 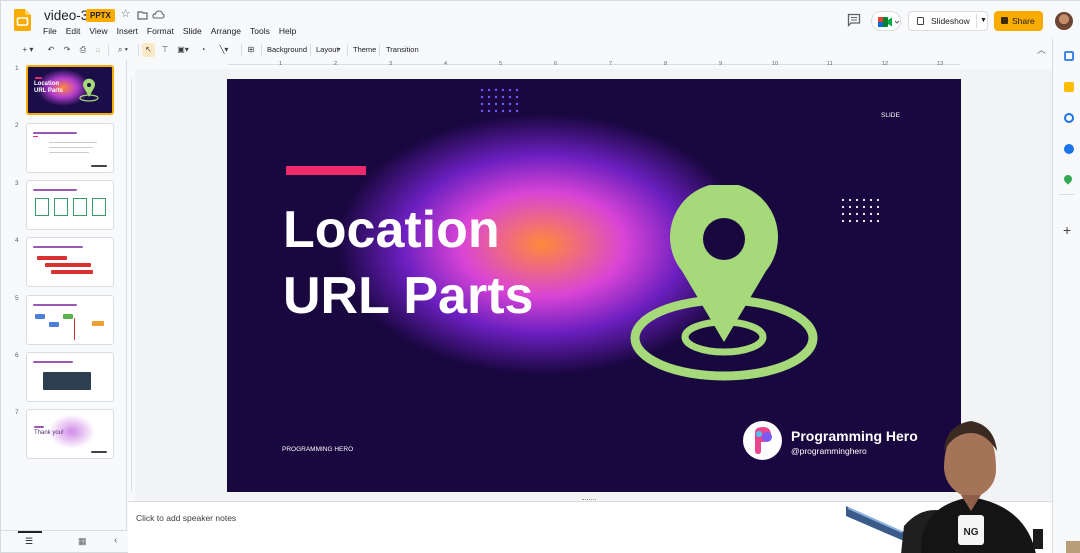 I want to click on menu-tools: Tools, so click(x=260, y=31).